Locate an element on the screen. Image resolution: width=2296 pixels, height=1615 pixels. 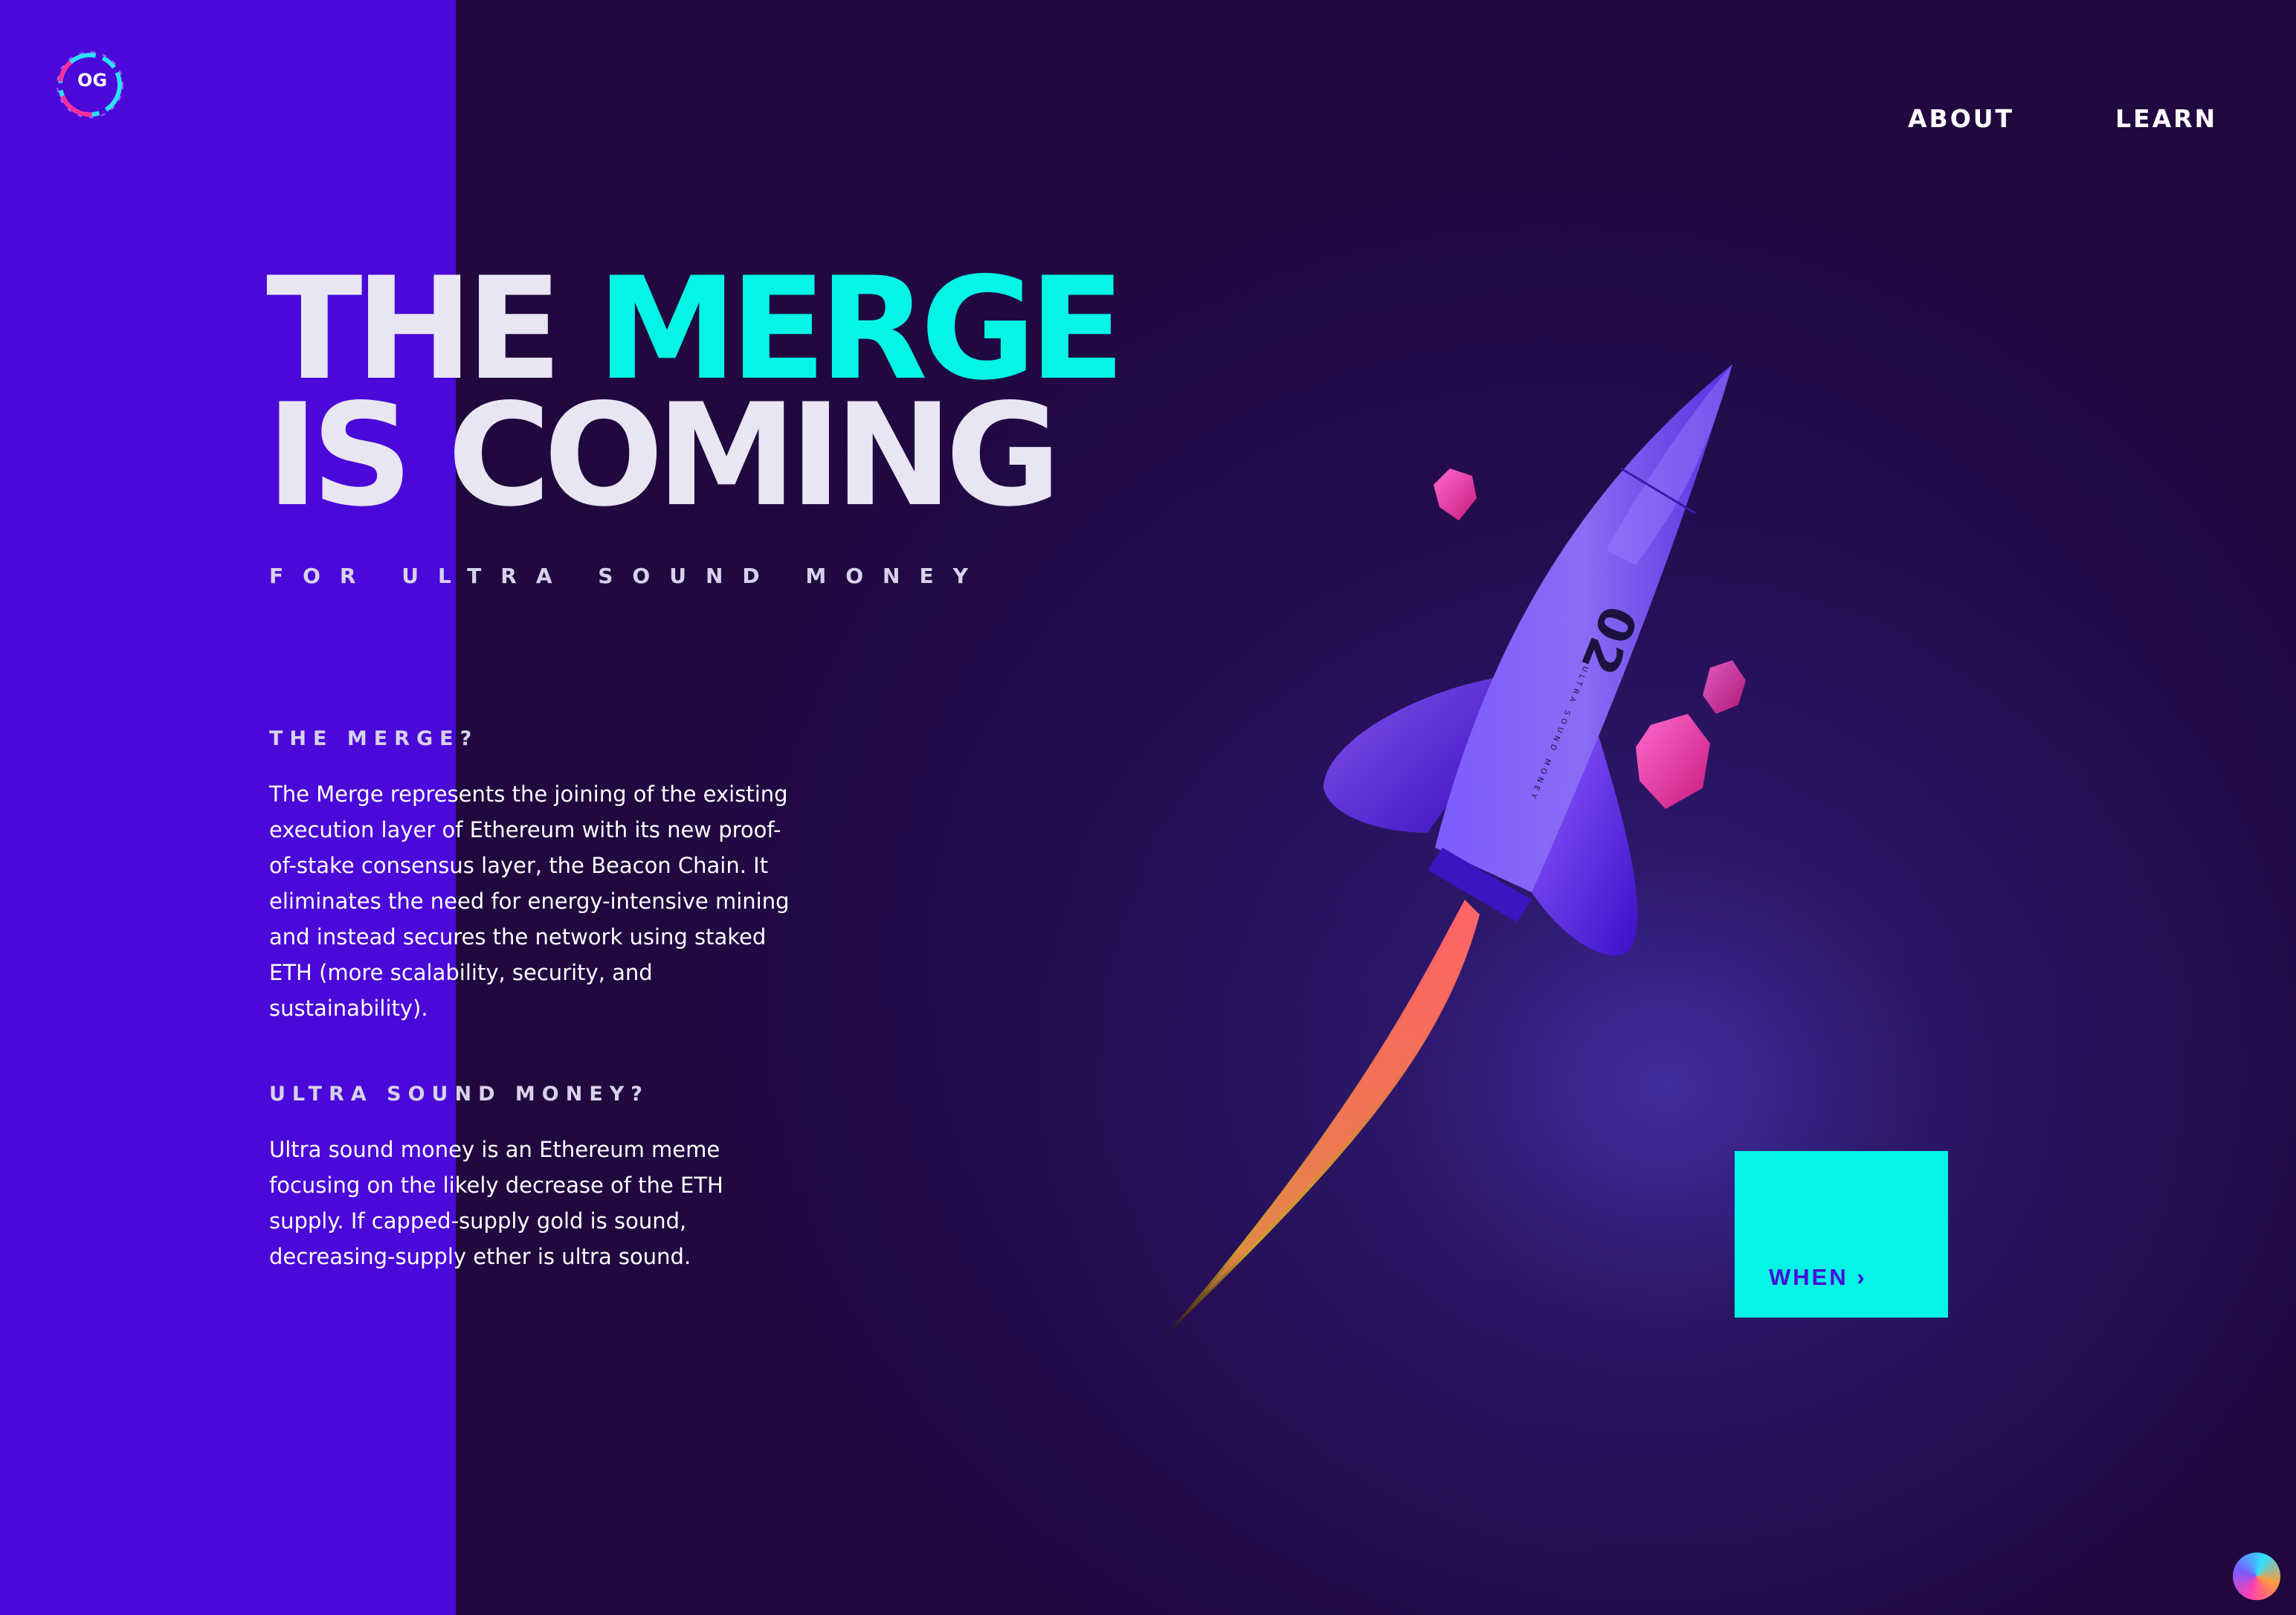
when-button-label: WHEN › is located at coordinates (1818, 1277).